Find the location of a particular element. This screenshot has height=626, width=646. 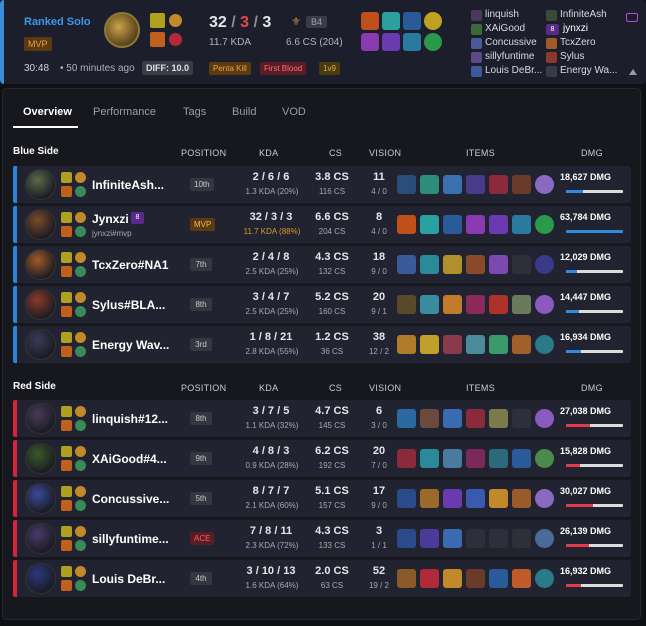

player-link: Concussive is located at coordinates (511, 42).